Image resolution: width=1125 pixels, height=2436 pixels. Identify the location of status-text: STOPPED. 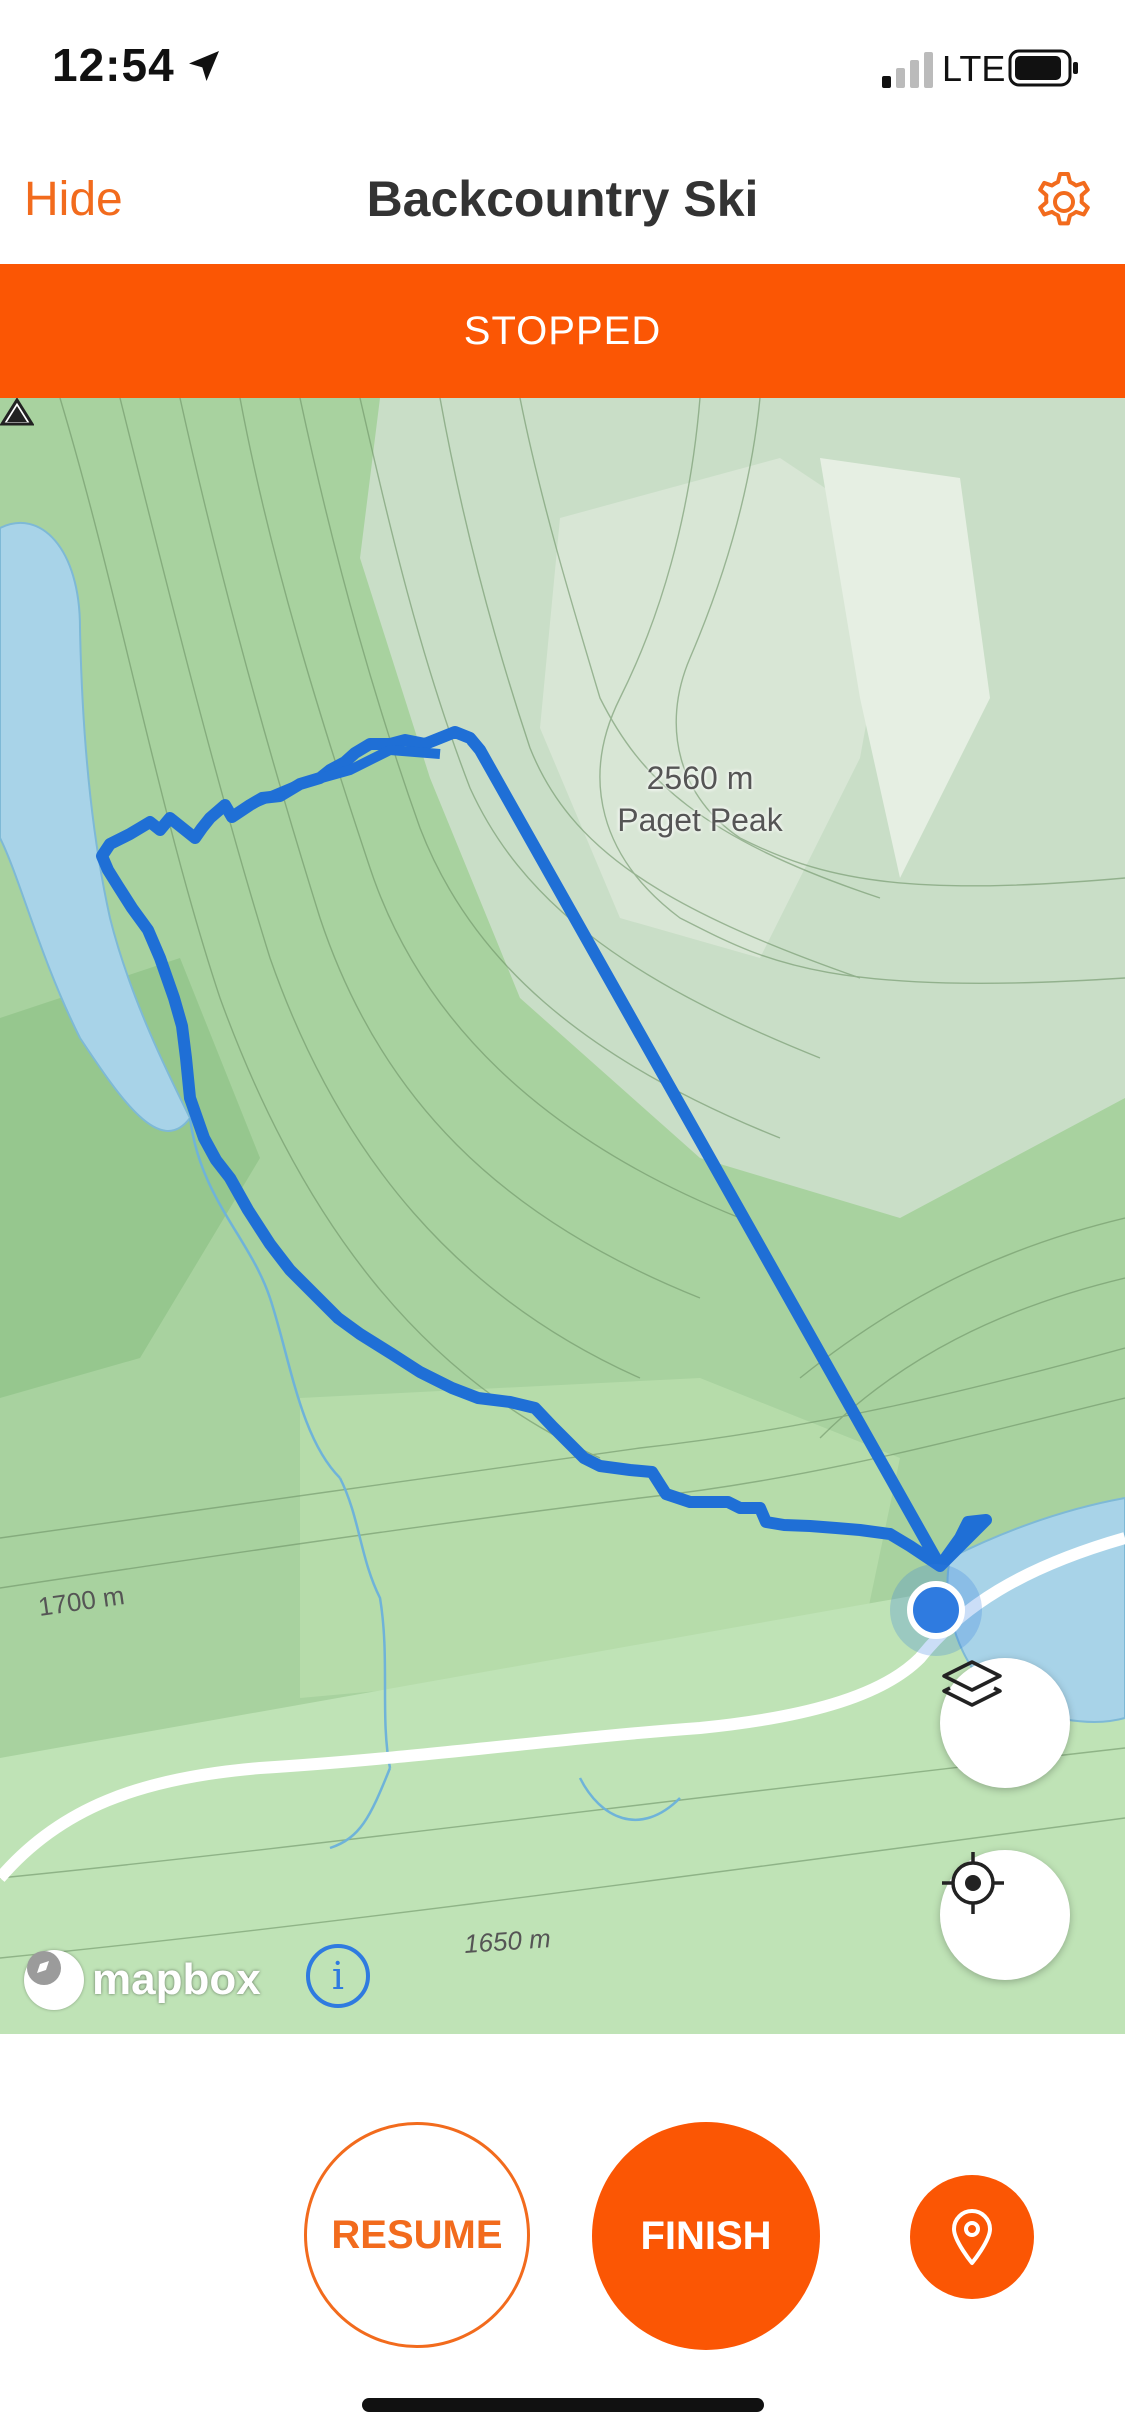
(562, 330).